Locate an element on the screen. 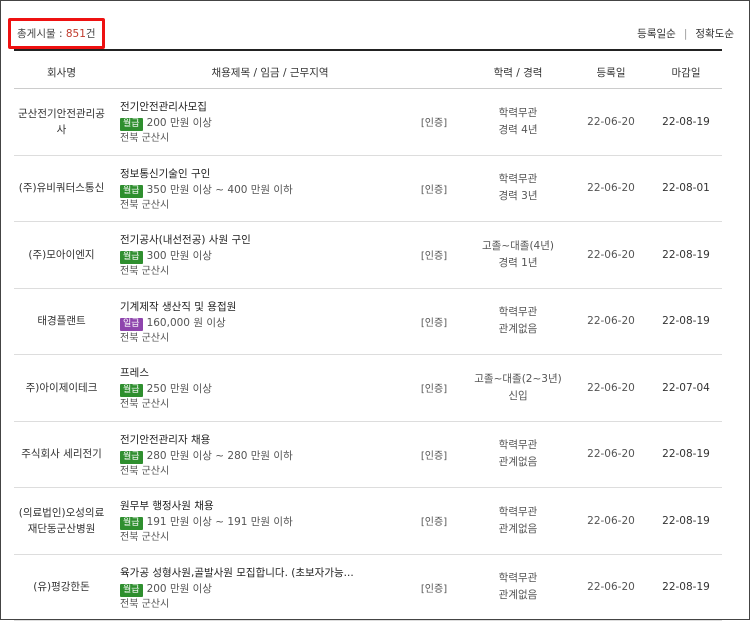 This screenshot has width=750, height=621. job-cell: 원무부 행정사원 채용월급 191 만원 이상 ~ 191 만원 이하전북 군산시 is located at coordinates (265, 521).